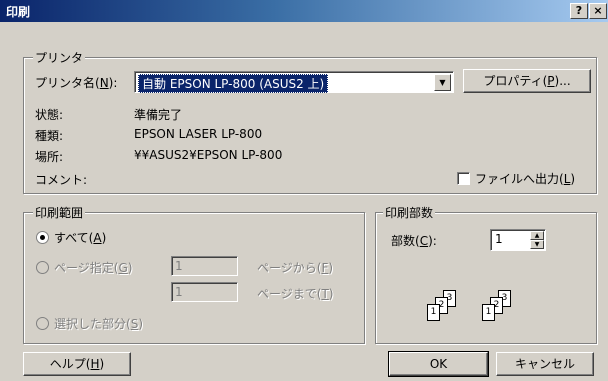 This screenshot has width=608, height=381. I want to click on printer-select: 自動 EPSON LP-800 (ASUS2 上) ▼, so click(294, 82).